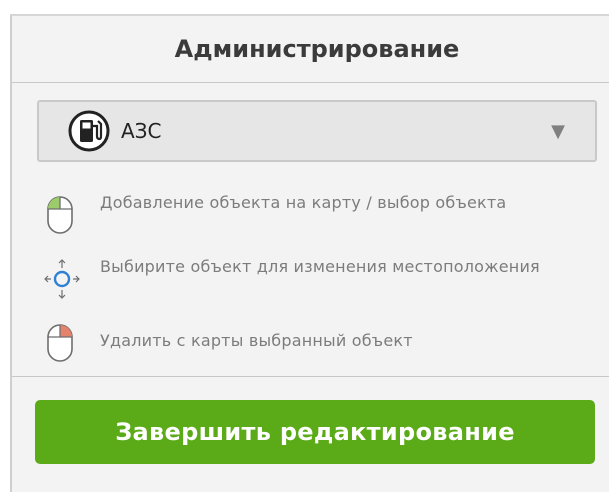 Image resolution: width=609 pixels, height=492 pixels. What do you see at coordinates (315, 432) in the screenshot?
I see `finish-editing-button: Завершить редактирование` at bounding box center [315, 432].